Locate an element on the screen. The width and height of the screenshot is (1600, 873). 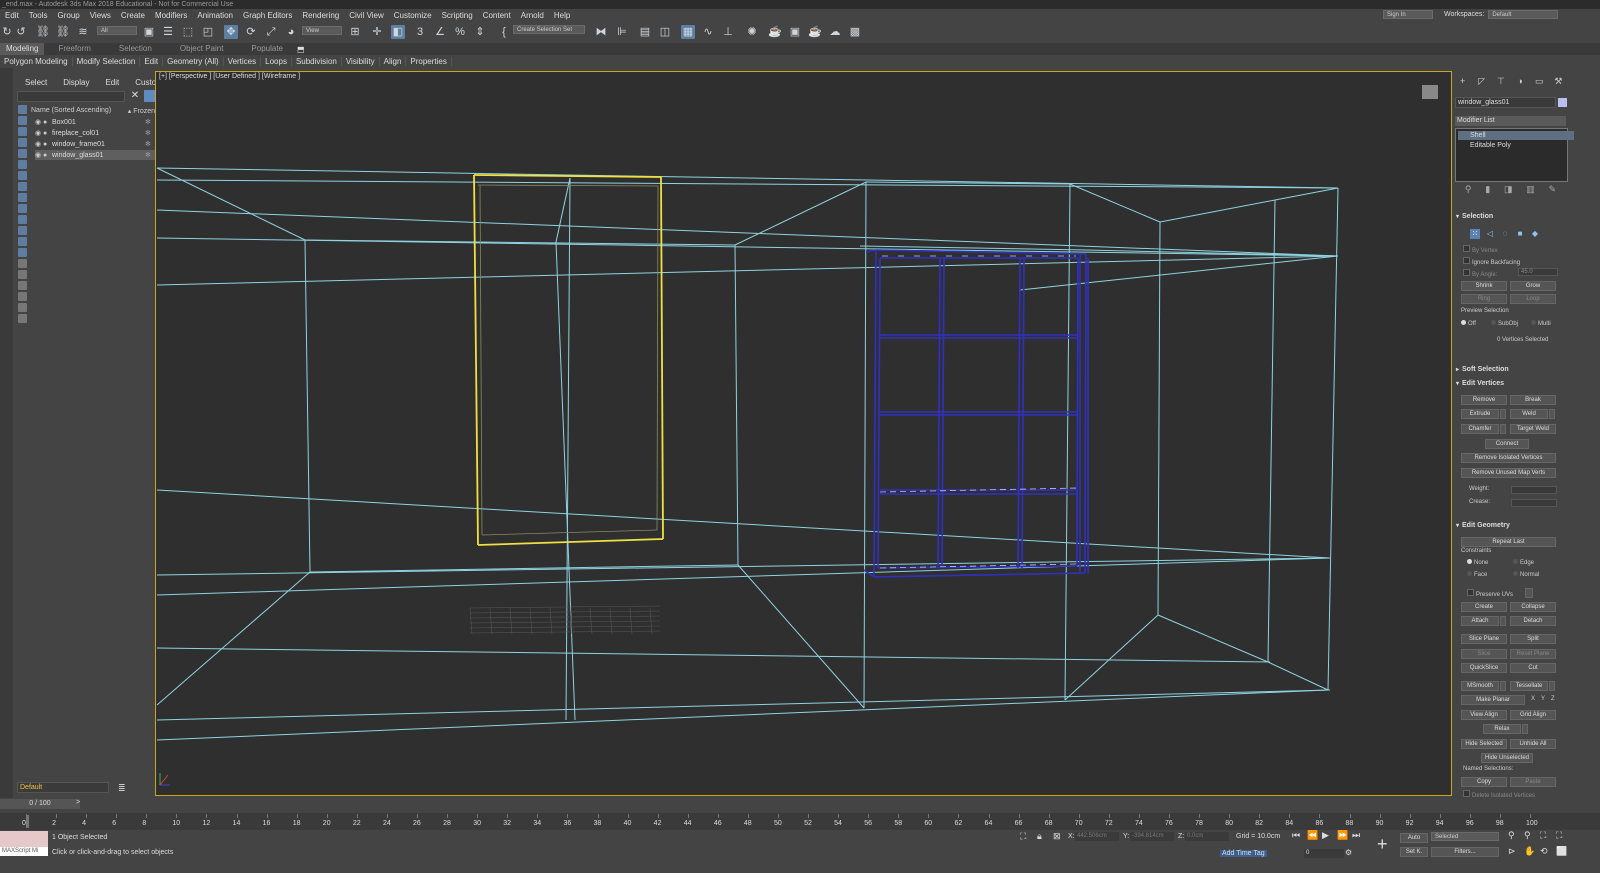
utilities-tab-icon: ⚒ is located at coordinates (1558, 81).